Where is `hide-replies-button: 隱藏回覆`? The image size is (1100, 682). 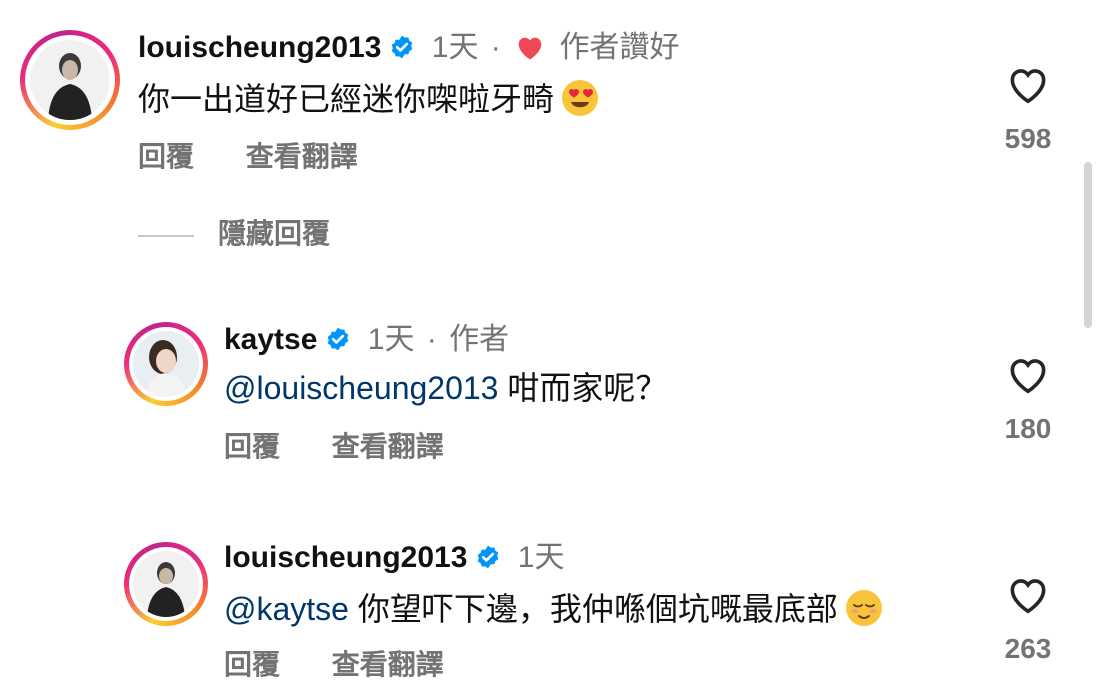 hide-replies-button: 隱藏回覆 is located at coordinates (234, 234).